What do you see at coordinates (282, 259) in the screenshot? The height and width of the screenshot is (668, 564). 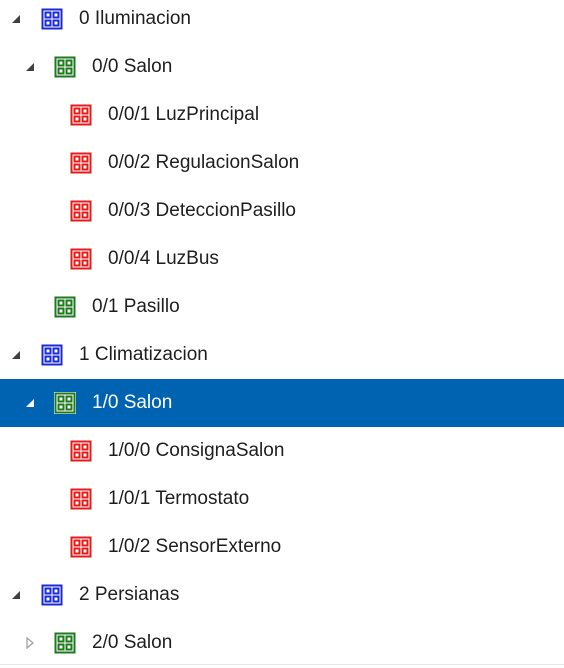 I see `tree-item: 0/0/4 LuzBus` at bounding box center [282, 259].